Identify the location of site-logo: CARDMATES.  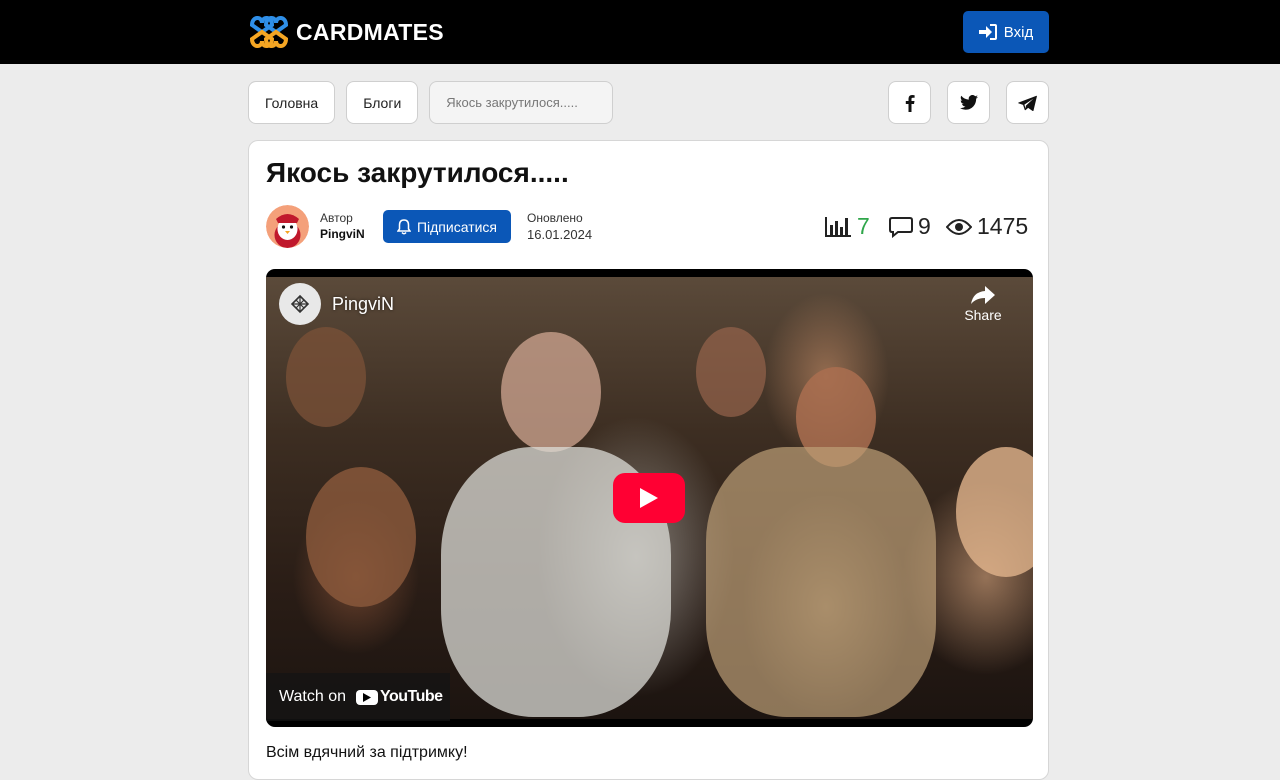
(346, 32).